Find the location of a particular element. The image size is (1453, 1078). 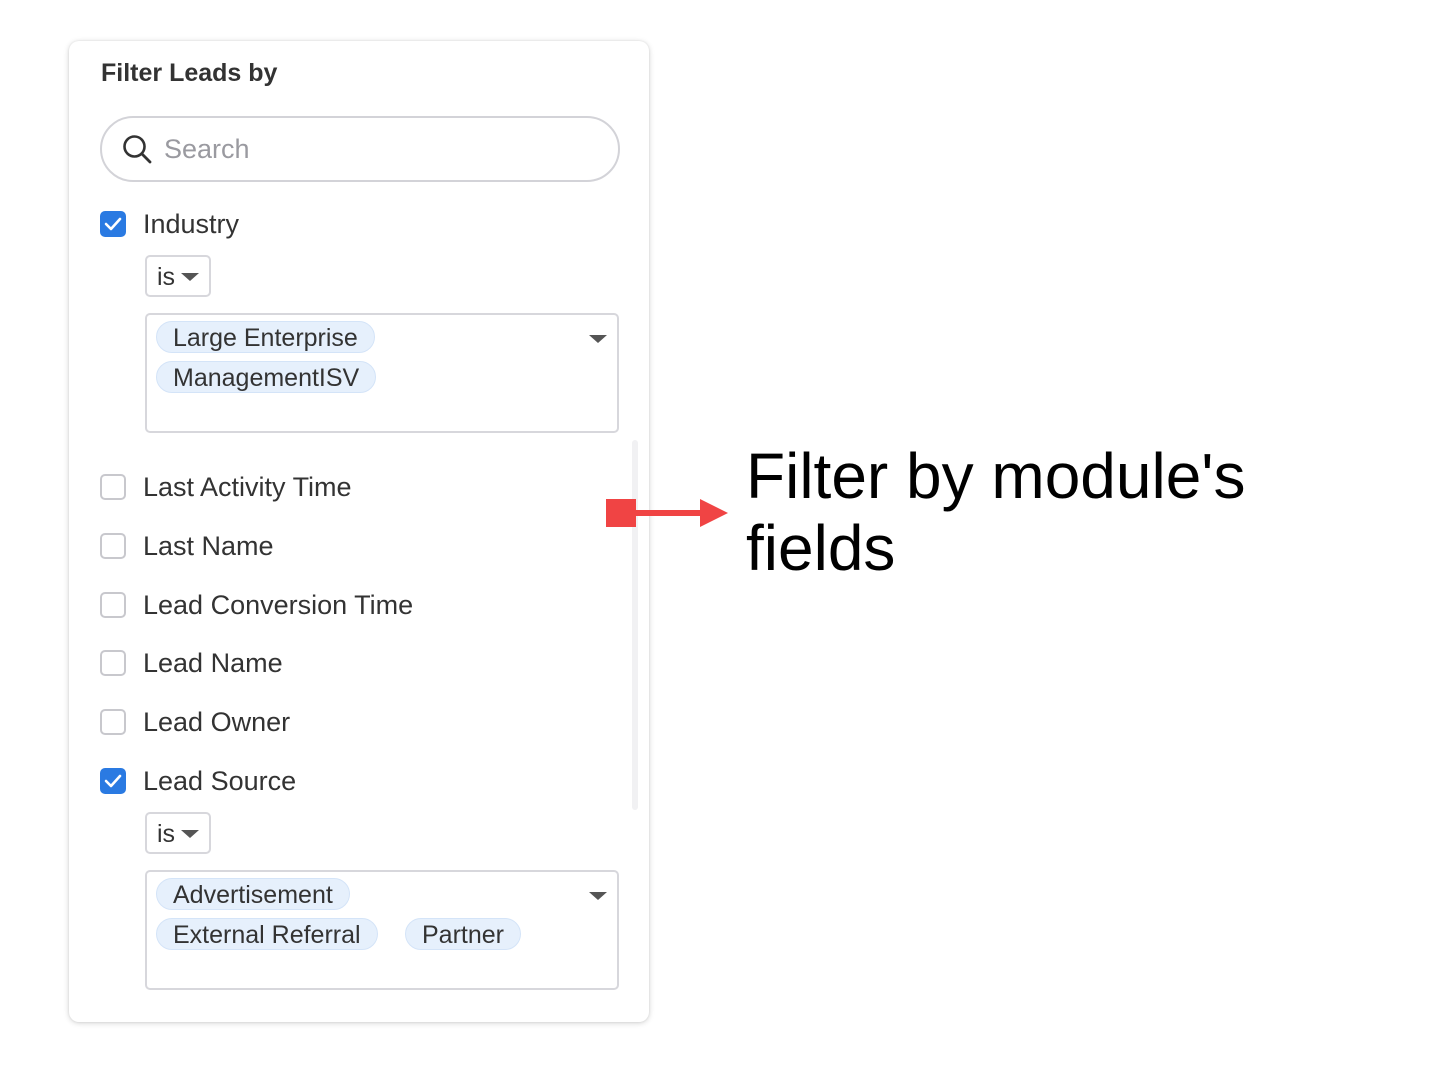

field-lead-conversion-time: Lead Conversion Time is located at coordinates (256, 605).